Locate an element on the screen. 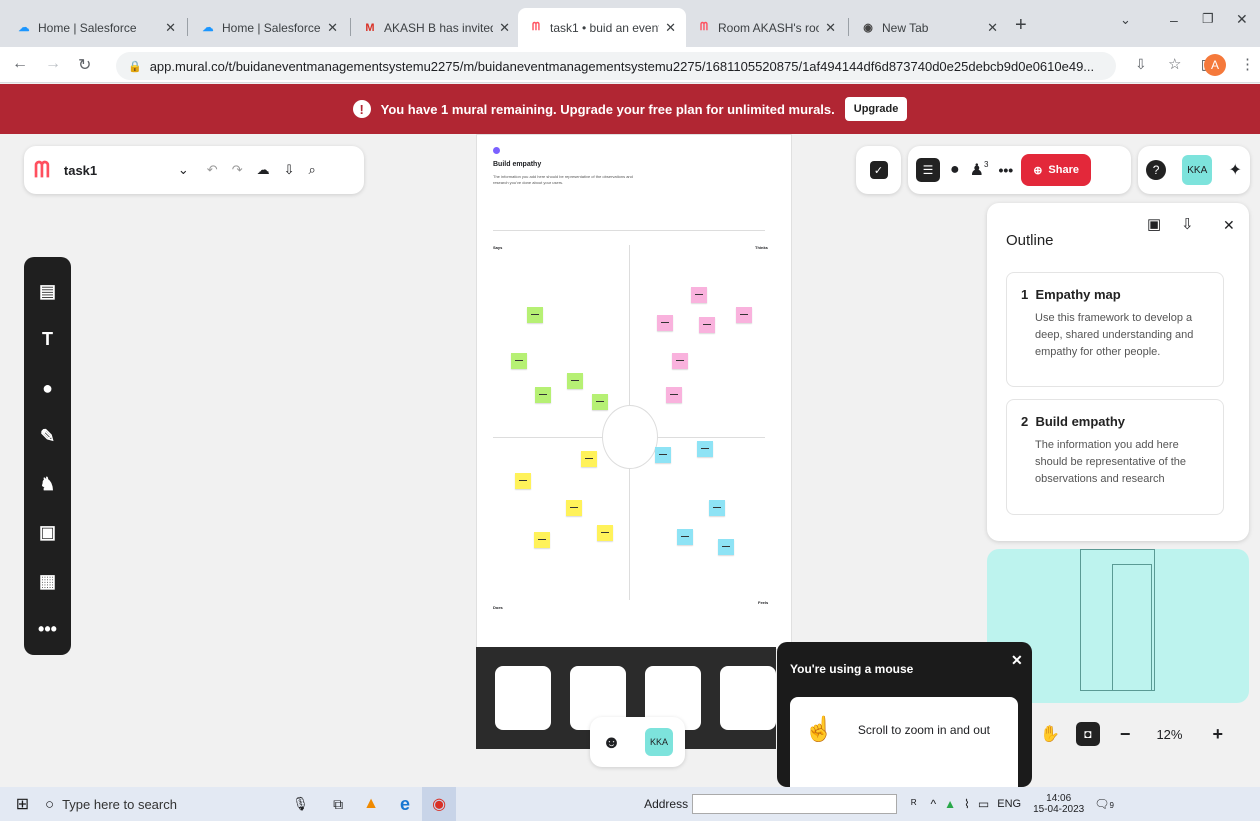 This screenshot has height=821, width=1260. export-icon: ⇩ is located at coordinates (289, 170).